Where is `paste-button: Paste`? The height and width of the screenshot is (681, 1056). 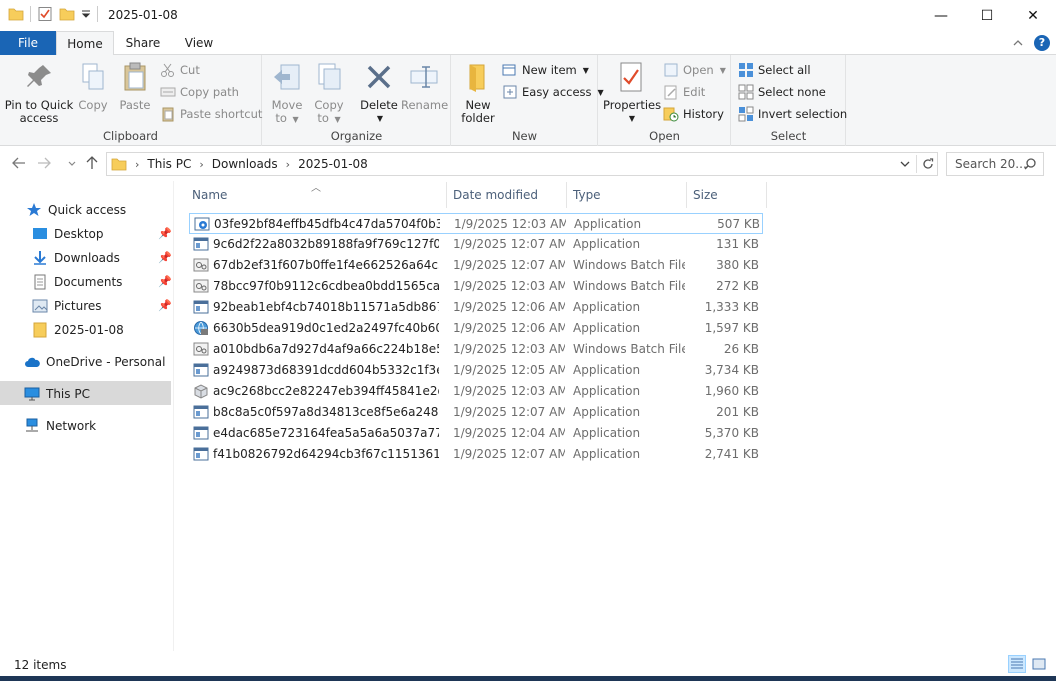
paste-button: Paste is located at coordinates (135, 86).